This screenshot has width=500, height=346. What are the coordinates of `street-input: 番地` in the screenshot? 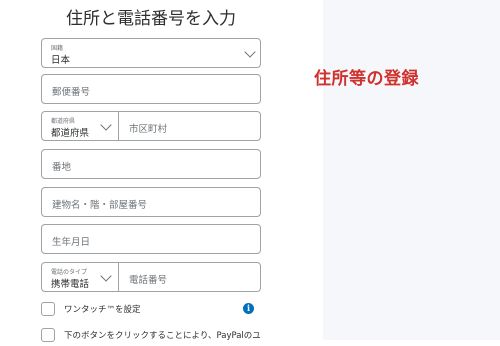 It's located at (151, 164).